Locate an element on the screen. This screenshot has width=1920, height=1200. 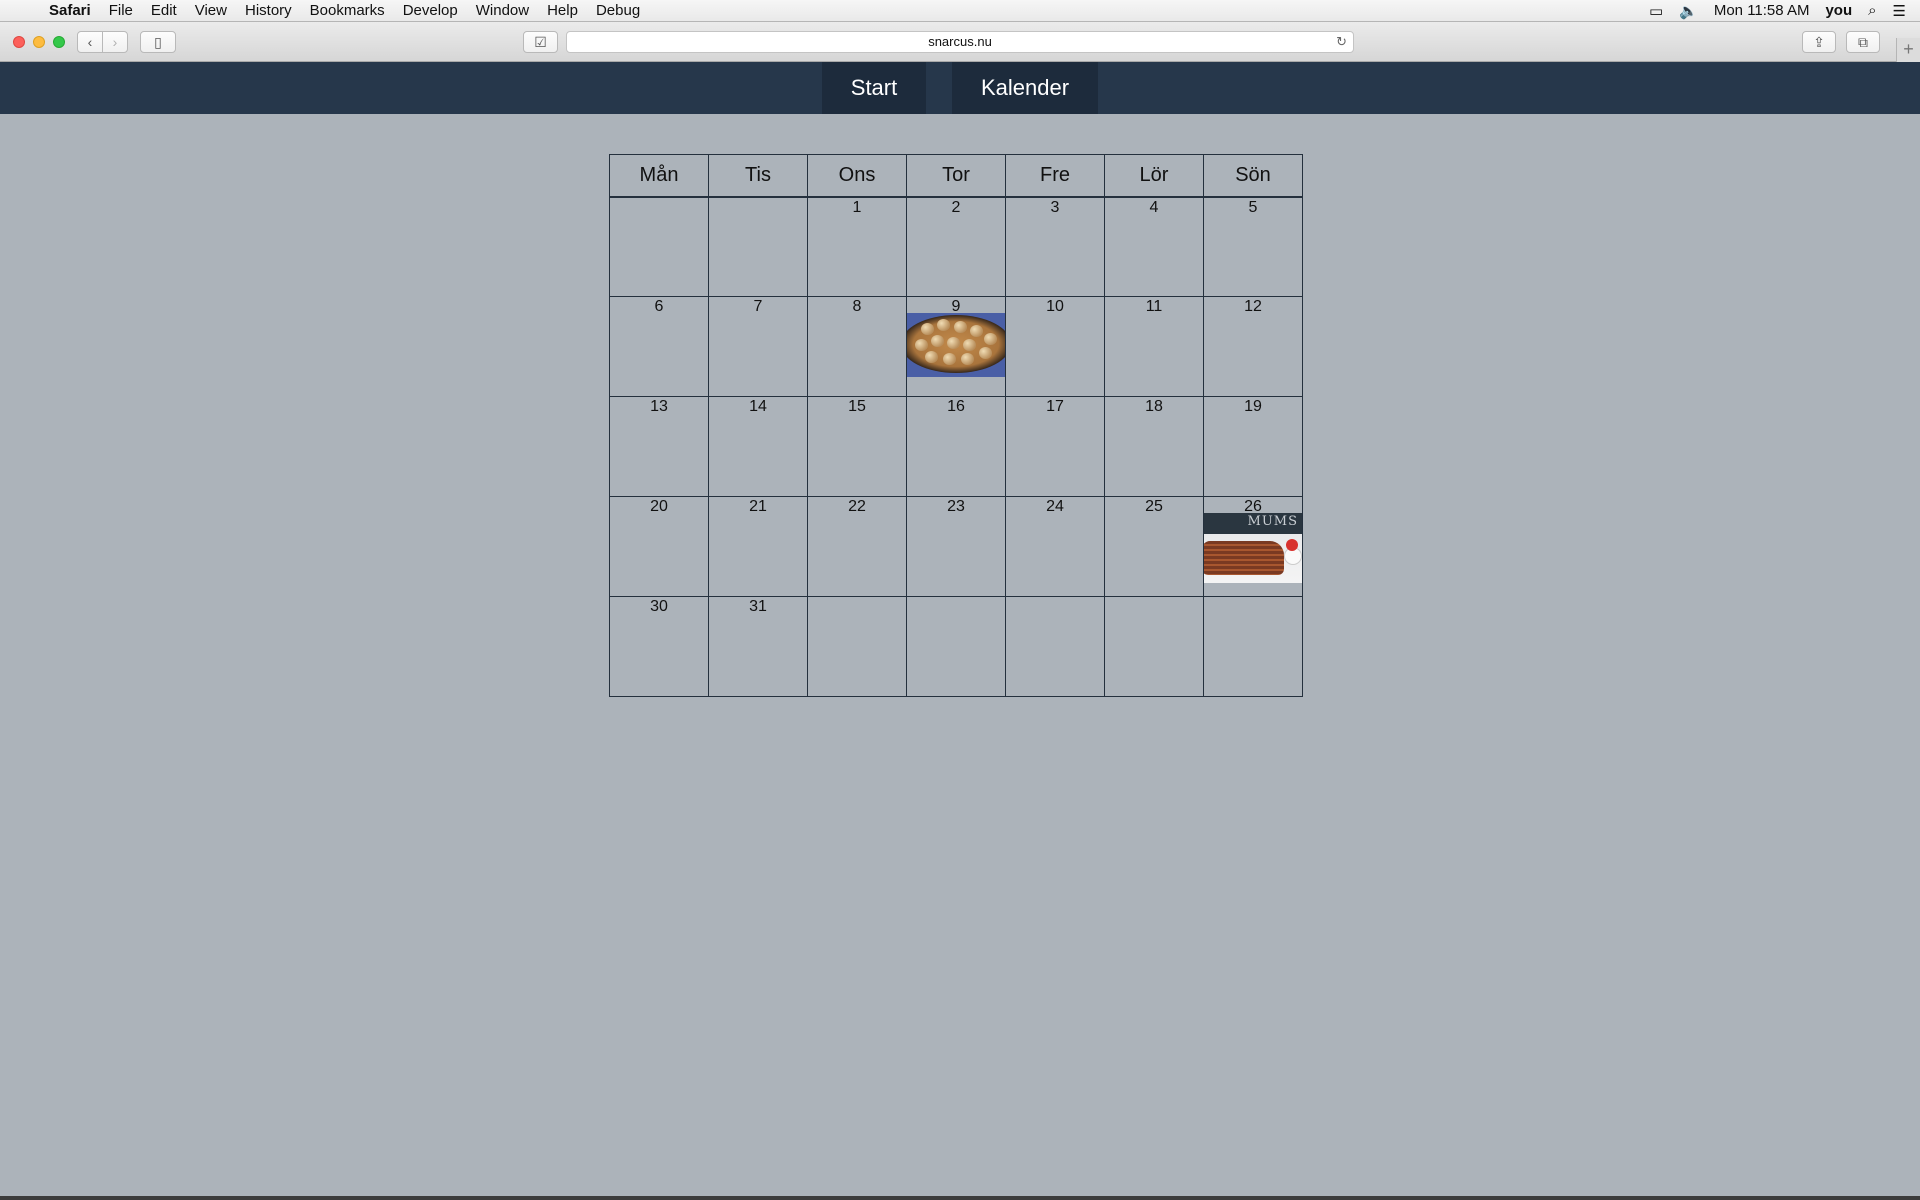
address-text: snarcus.nu is located at coordinates (960, 41).